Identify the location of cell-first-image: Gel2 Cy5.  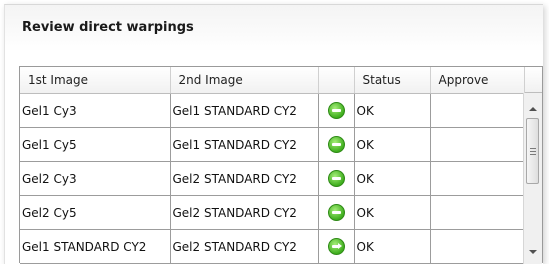
(95, 212).